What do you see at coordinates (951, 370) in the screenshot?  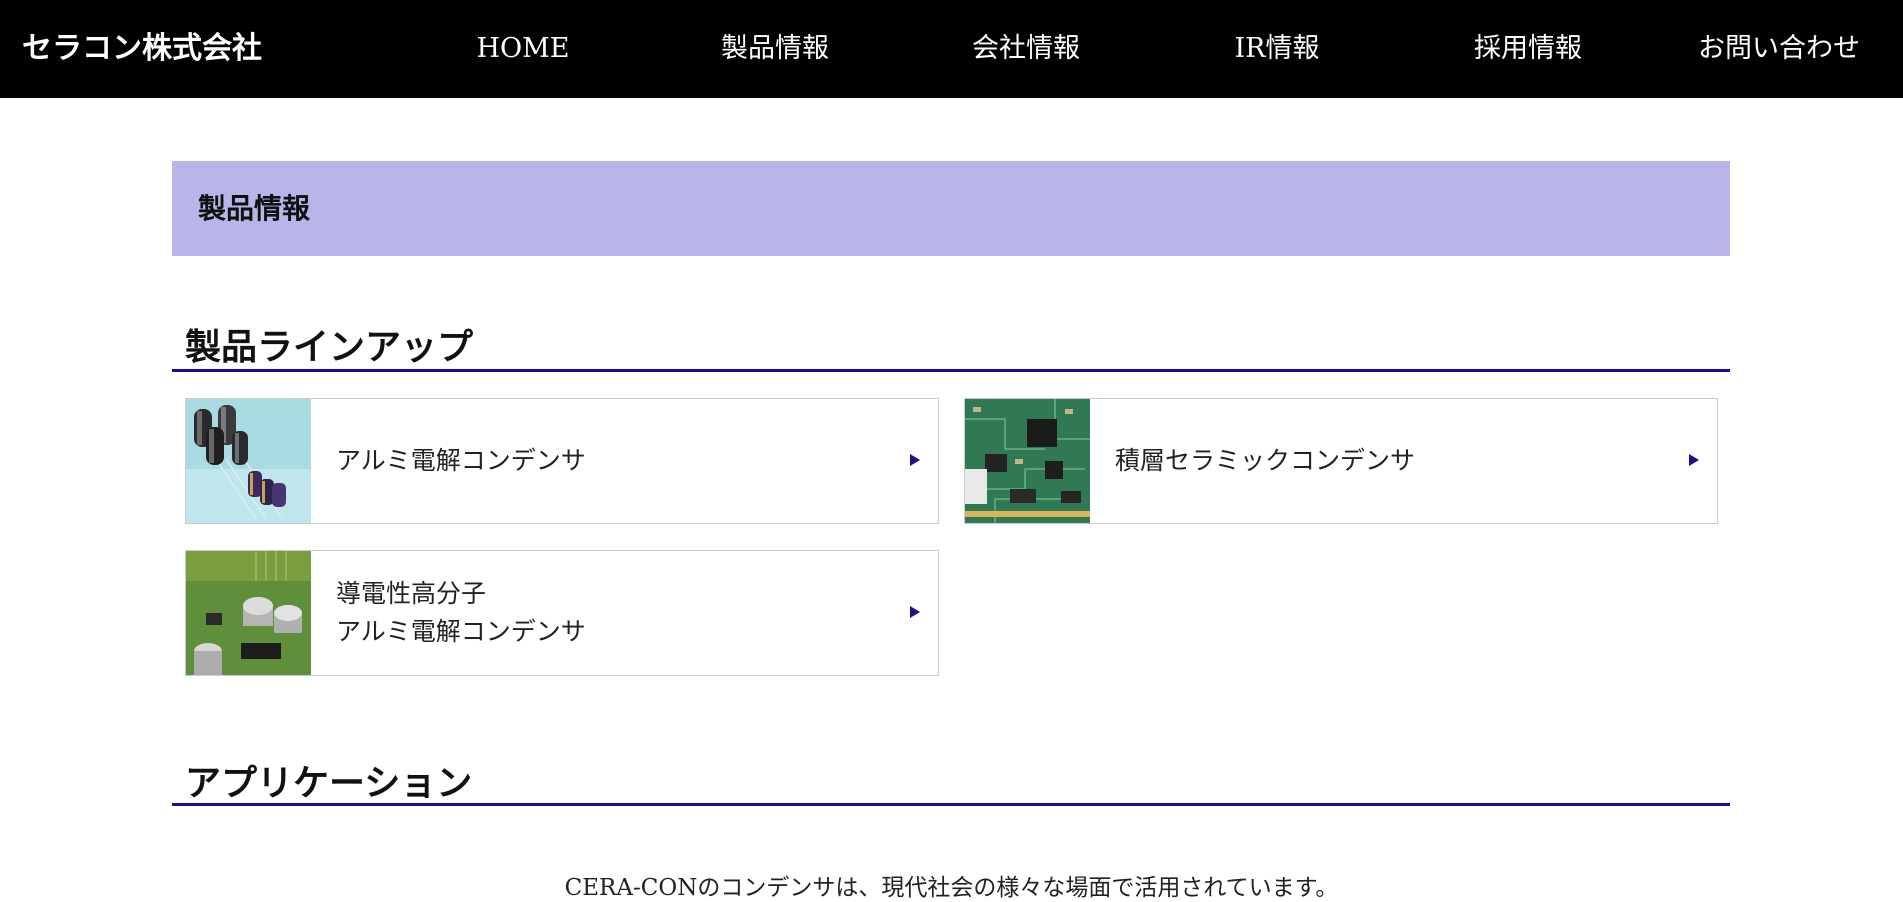 I see `lineup-divider` at bounding box center [951, 370].